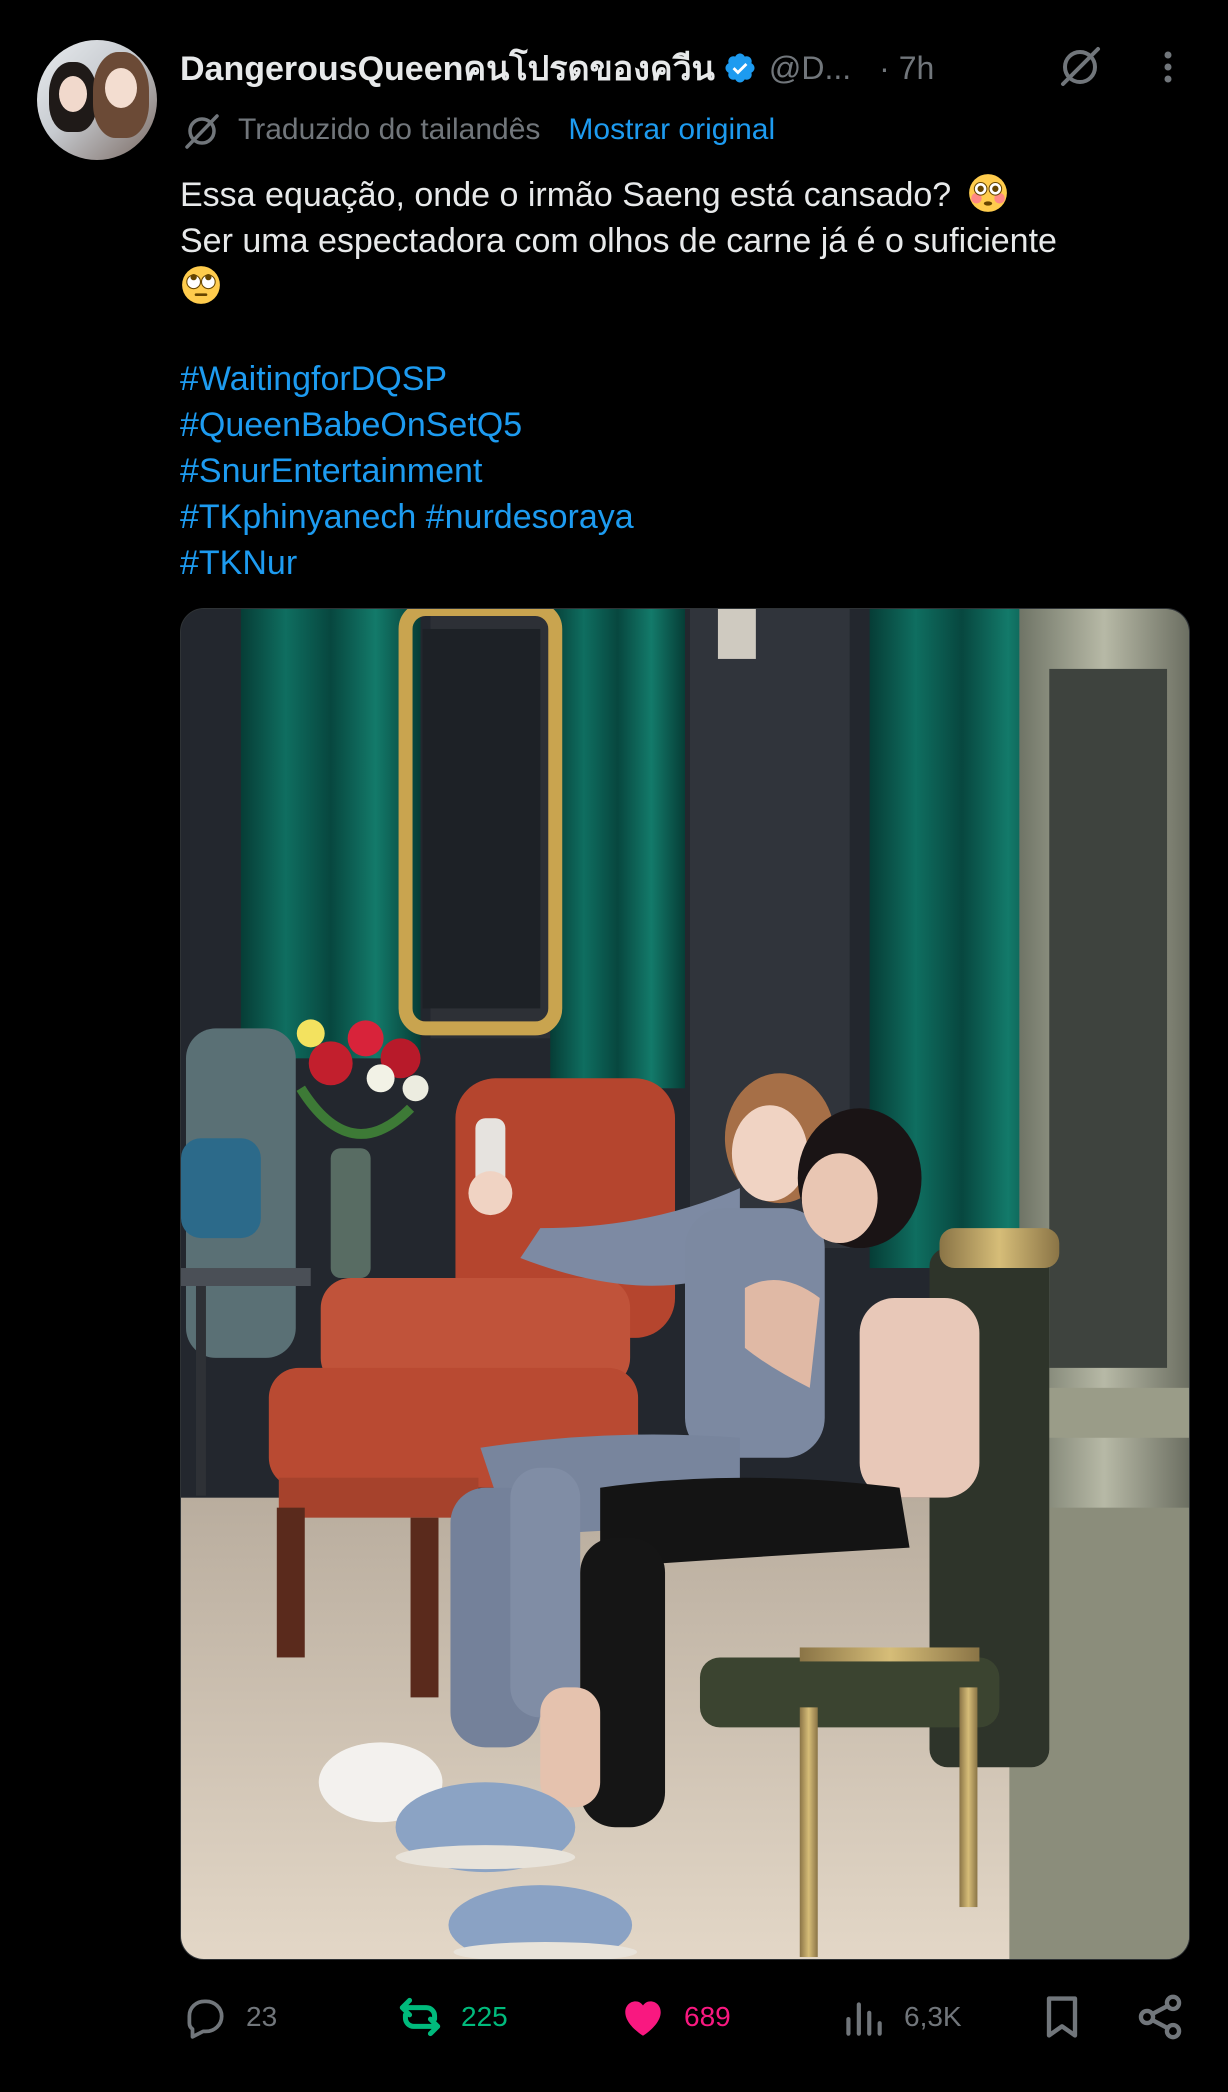  What do you see at coordinates (202, 131) in the screenshot?
I see `translate-icon` at bounding box center [202, 131].